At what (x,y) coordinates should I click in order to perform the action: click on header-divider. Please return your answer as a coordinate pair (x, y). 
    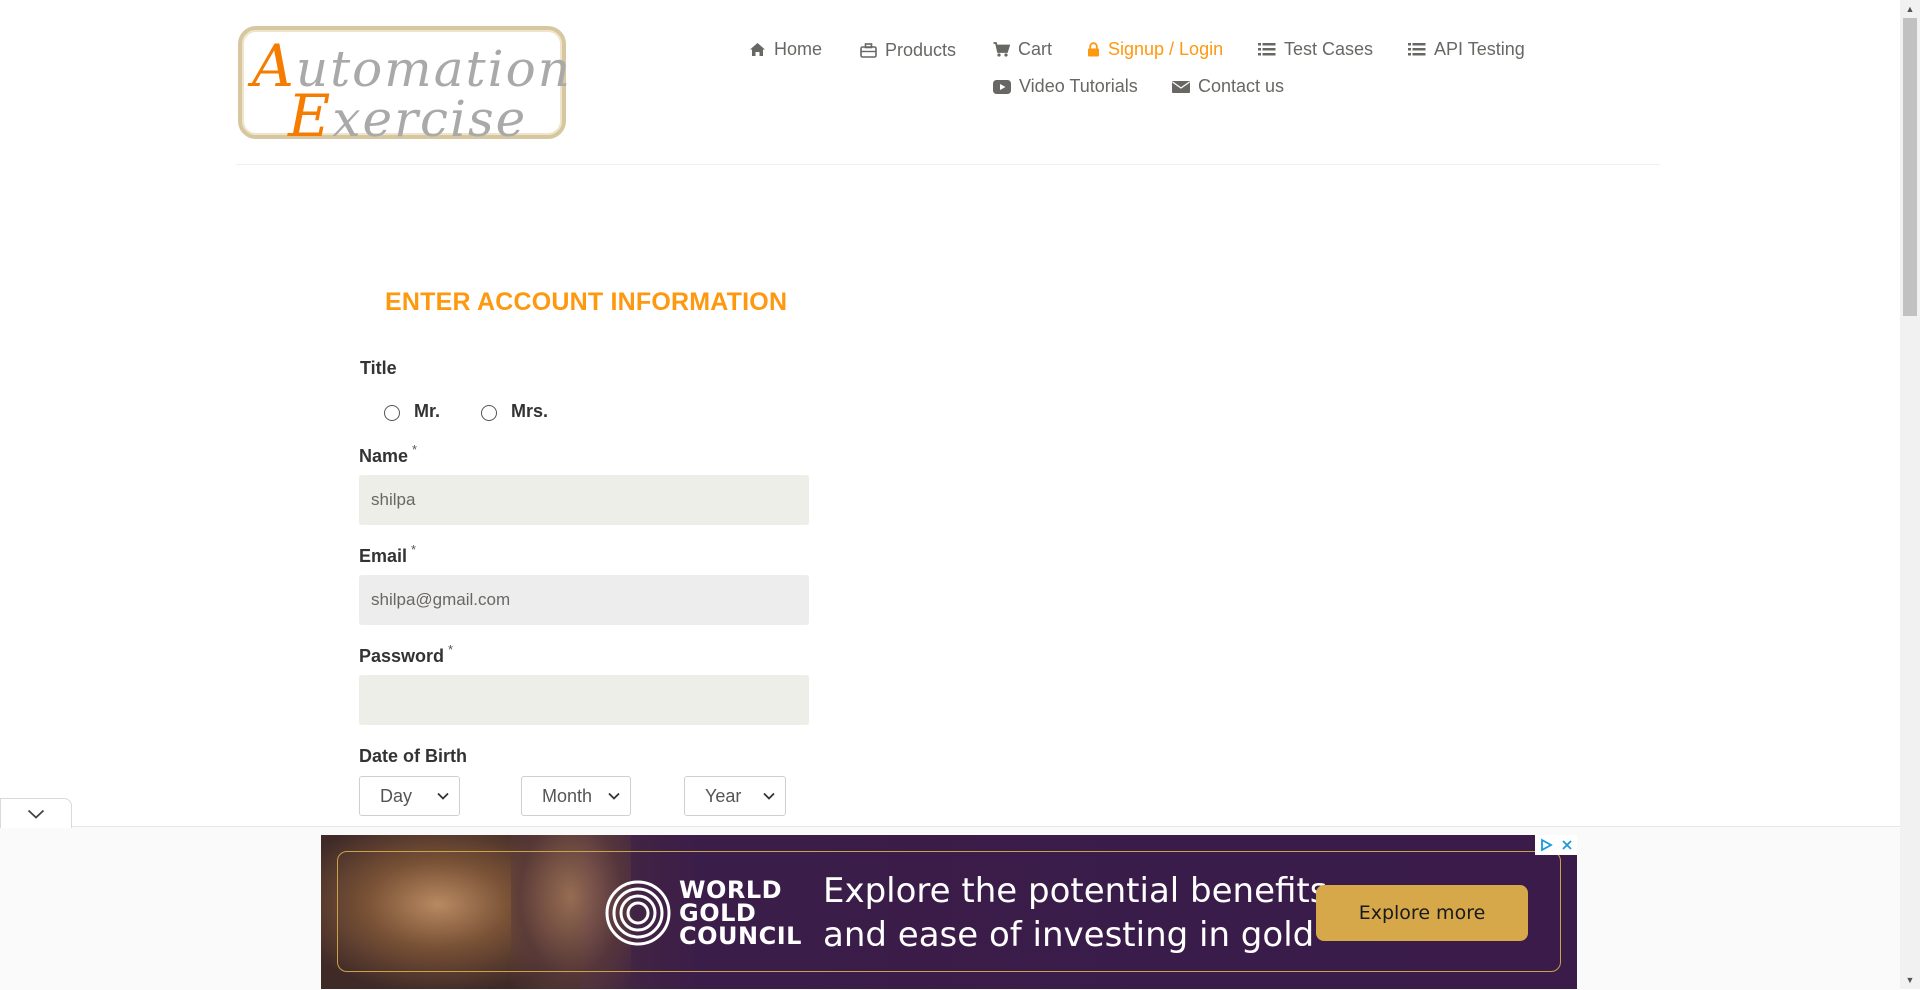
    Looking at the image, I should click on (948, 164).